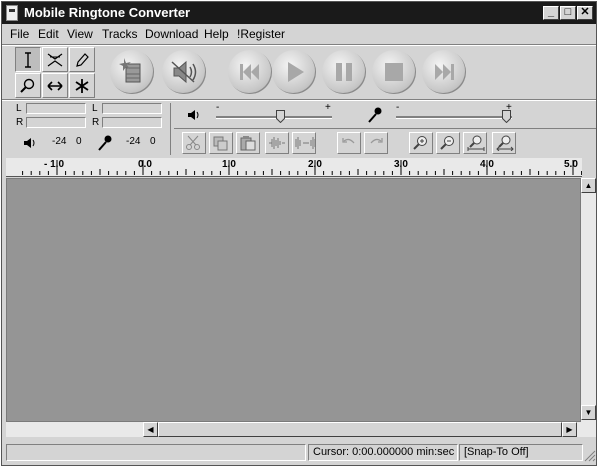 The width and height of the screenshot is (600, 468). I want to click on skip-end-icon, so click(444, 72).